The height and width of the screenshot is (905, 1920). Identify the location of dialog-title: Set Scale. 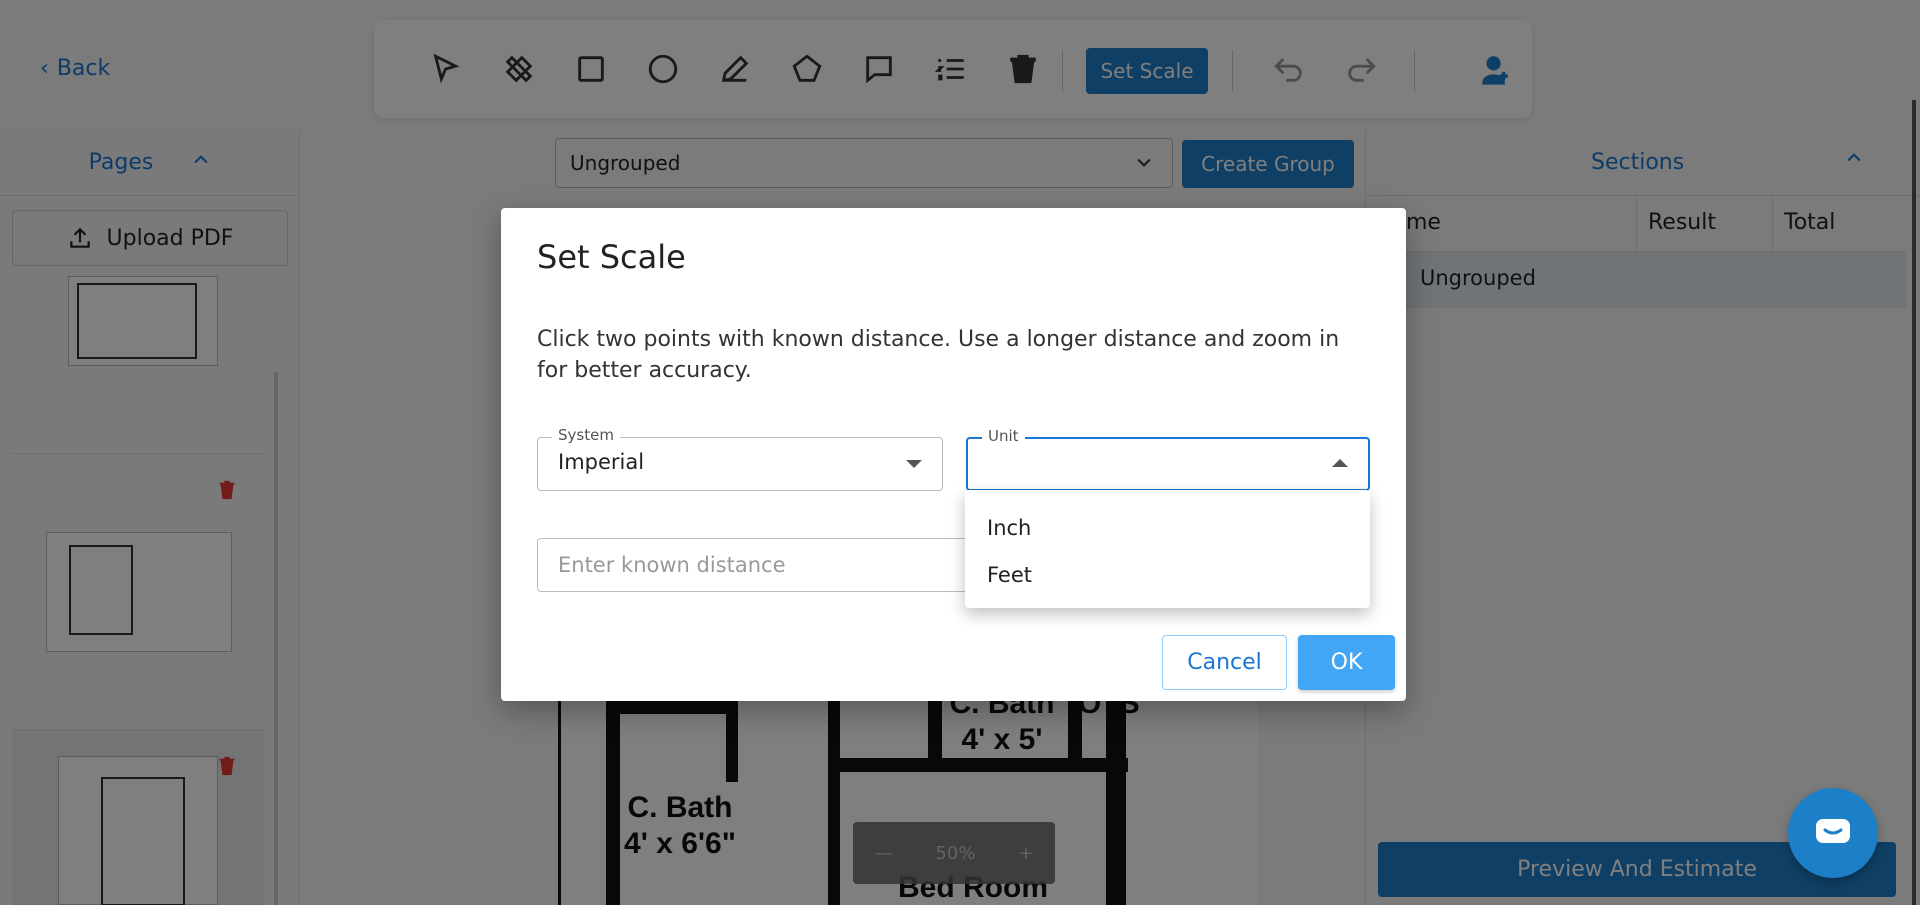
(611, 257).